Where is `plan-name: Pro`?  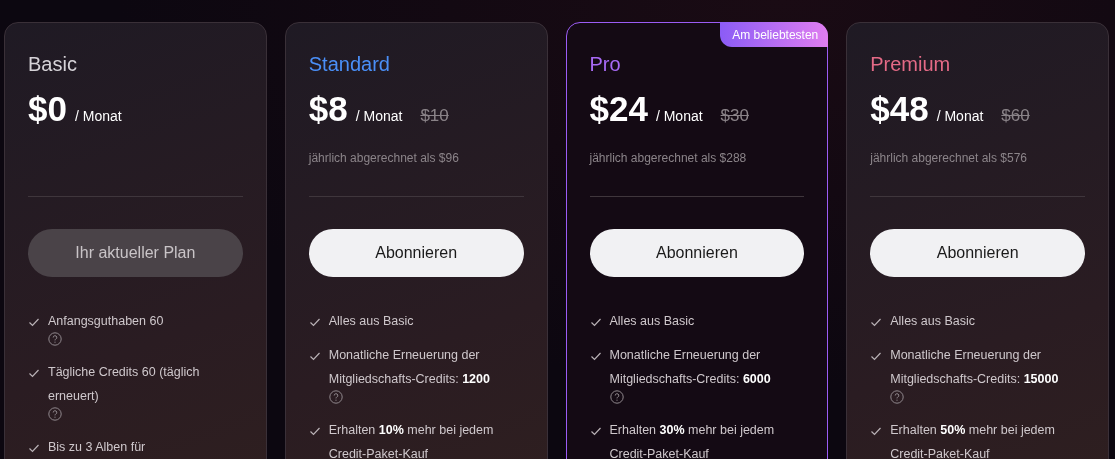
plan-name: Pro is located at coordinates (605, 64).